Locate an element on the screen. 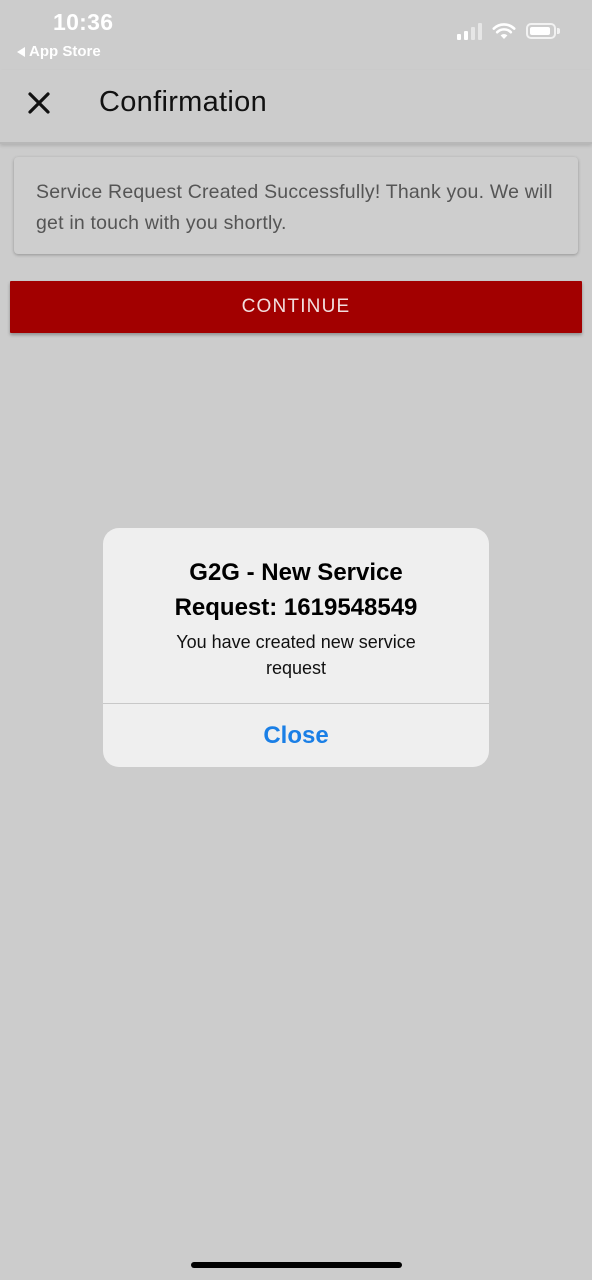 The image size is (592, 1280). wifi-icon is located at coordinates (504, 31).